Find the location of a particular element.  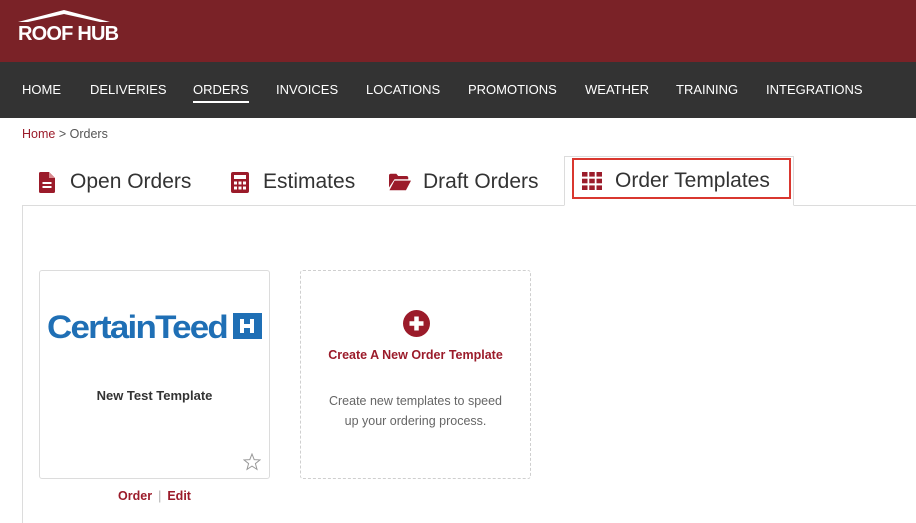

document-icon is located at coordinates (47, 182).